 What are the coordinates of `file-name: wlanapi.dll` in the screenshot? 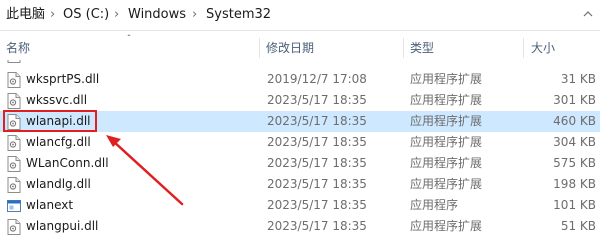 It's located at (58, 121).